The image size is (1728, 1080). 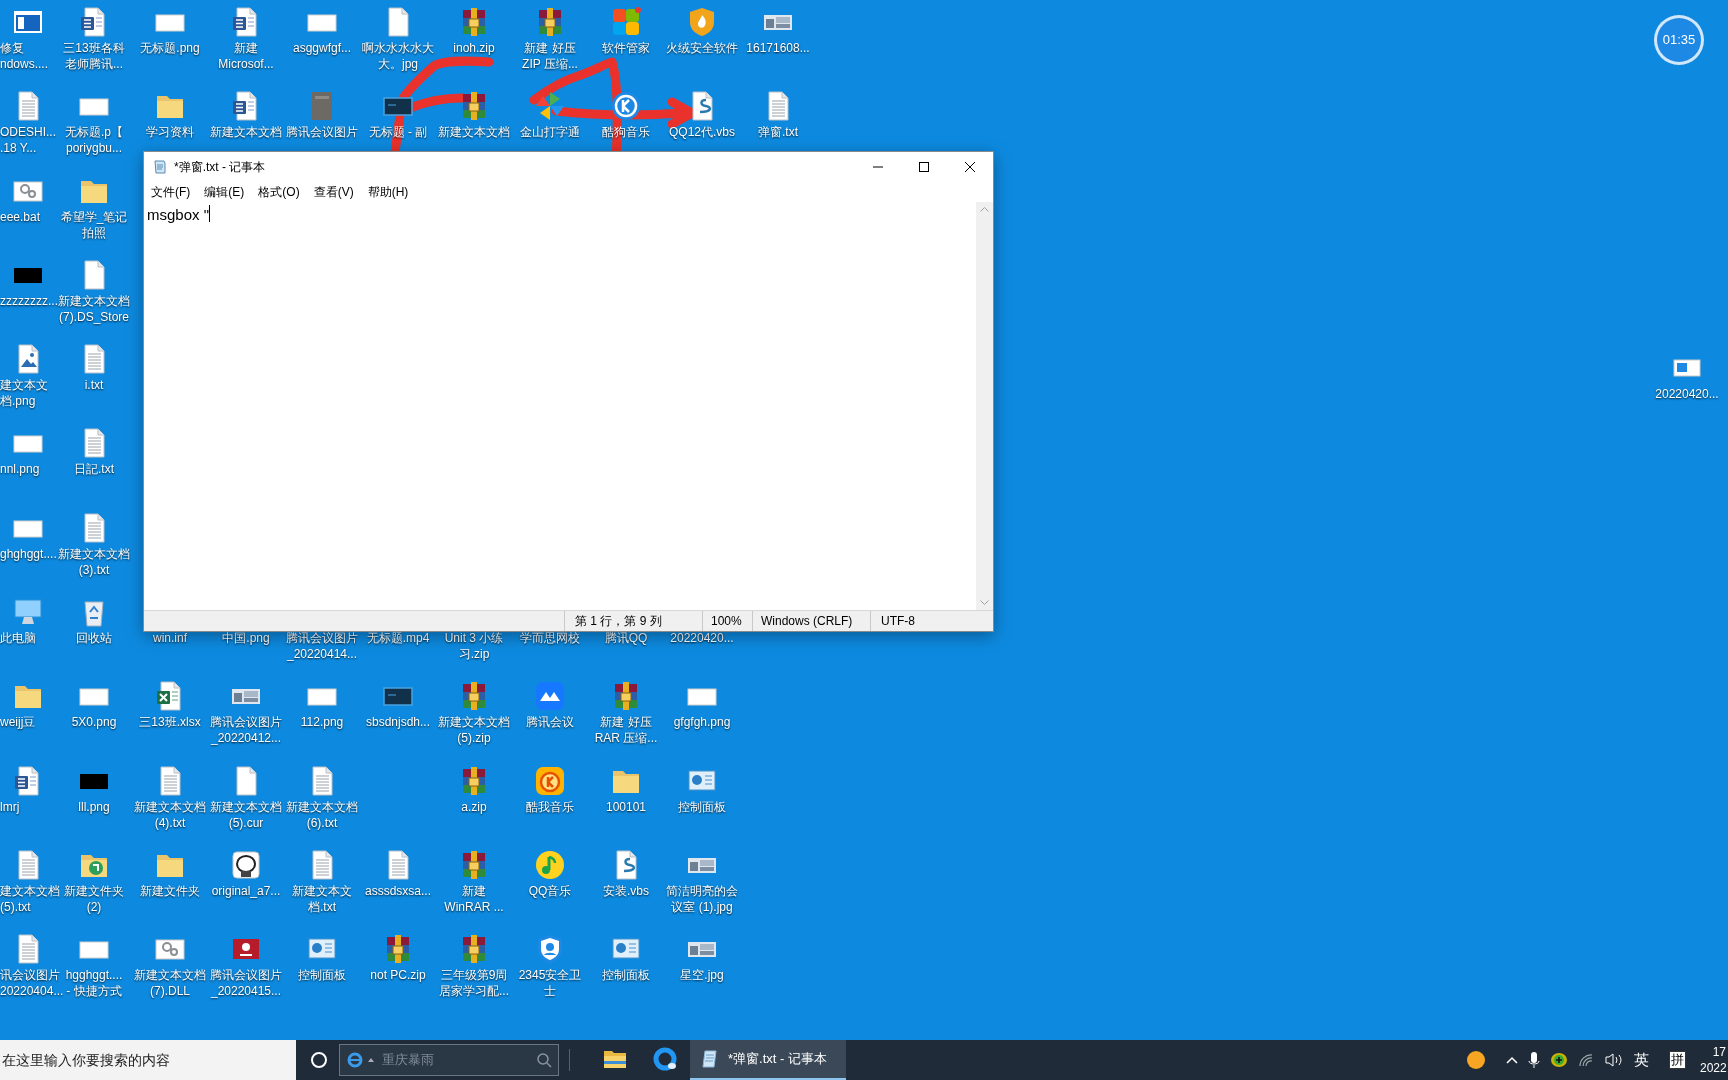 What do you see at coordinates (1679, 40) in the screenshot?
I see `clock-widget: 01:35` at bounding box center [1679, 40].